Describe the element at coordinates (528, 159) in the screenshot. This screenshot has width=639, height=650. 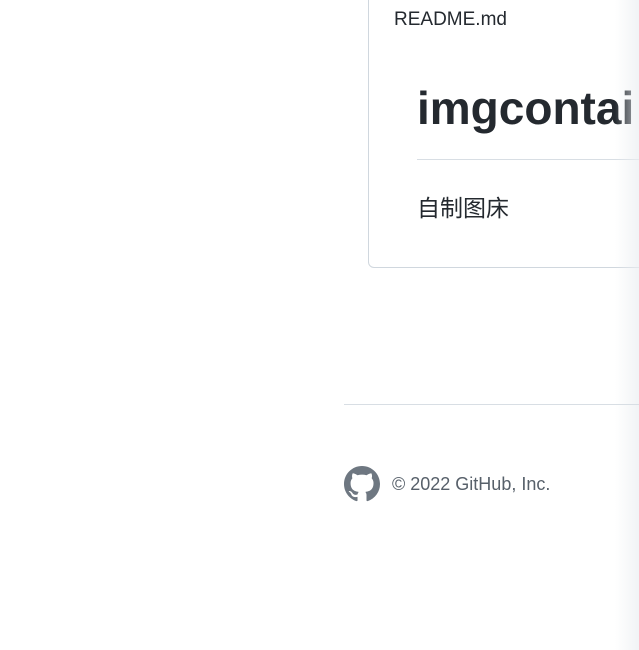
I see `heading-divider` at that location.